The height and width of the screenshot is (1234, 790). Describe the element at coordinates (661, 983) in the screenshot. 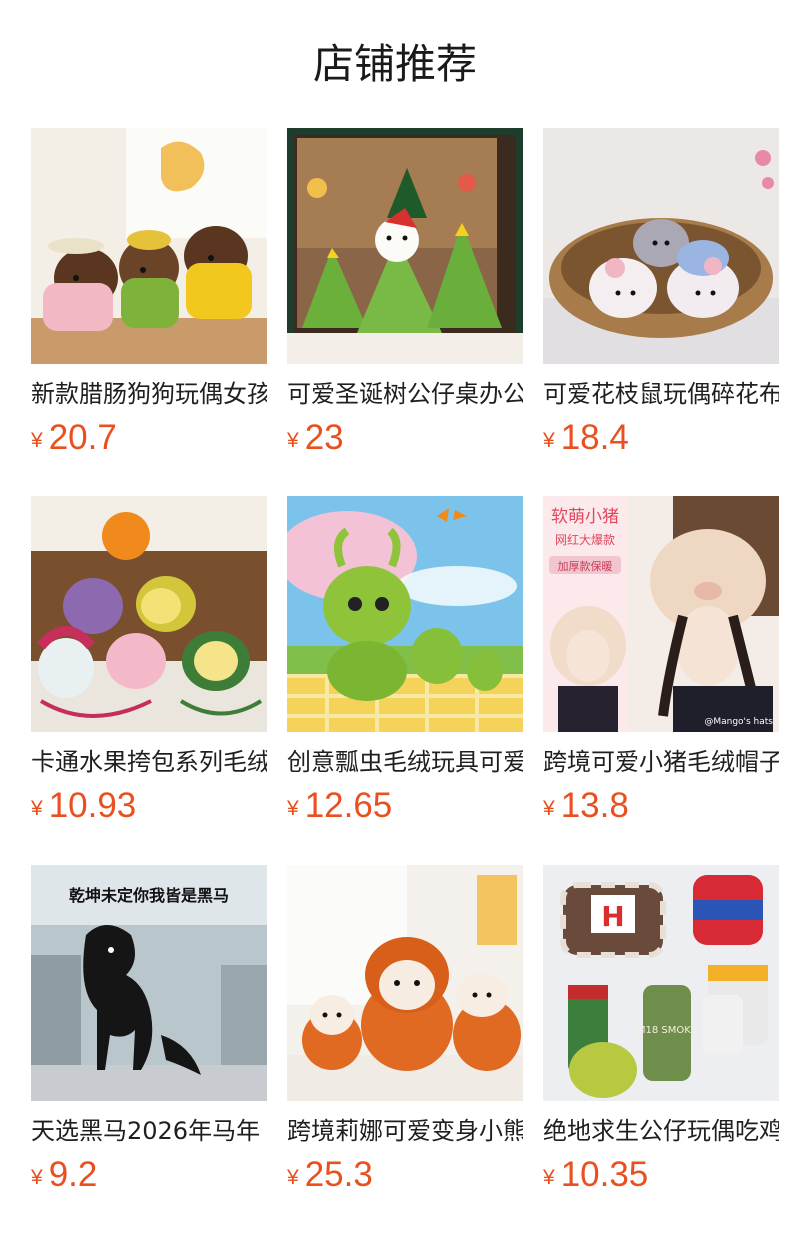

I see `product-image-pubg-item-plush: H M18 SMOKE` at that location.